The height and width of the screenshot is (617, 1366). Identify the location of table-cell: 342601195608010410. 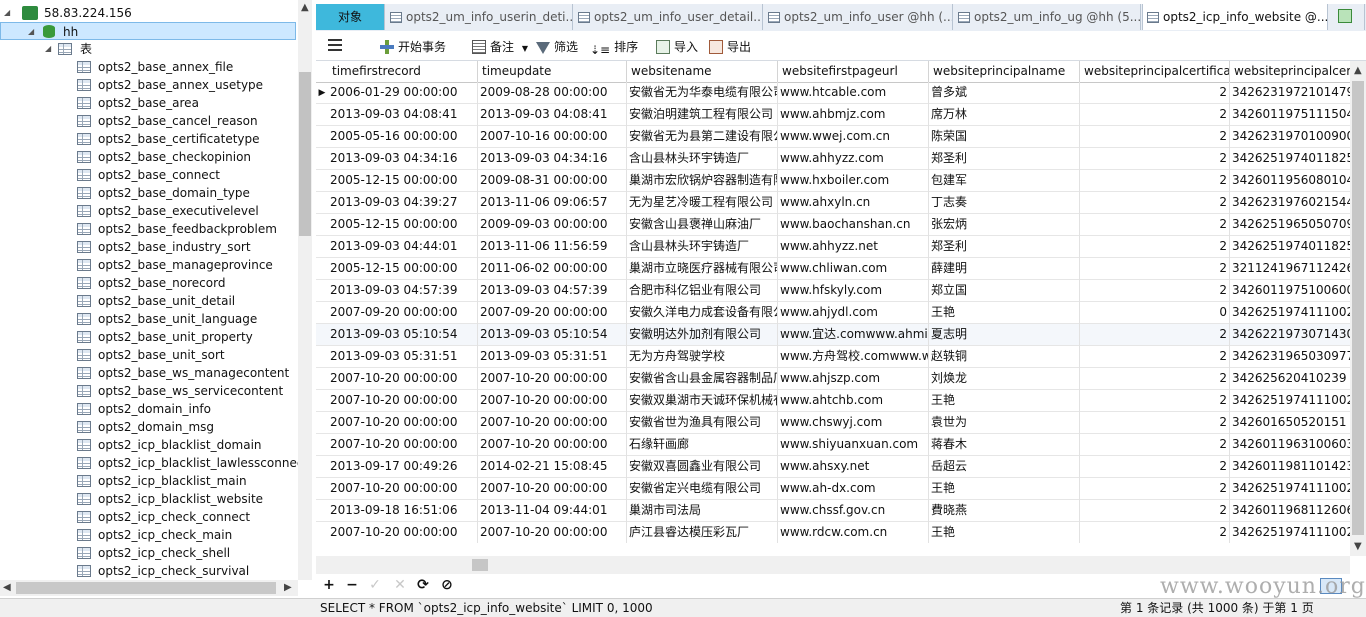
(1290, 181).